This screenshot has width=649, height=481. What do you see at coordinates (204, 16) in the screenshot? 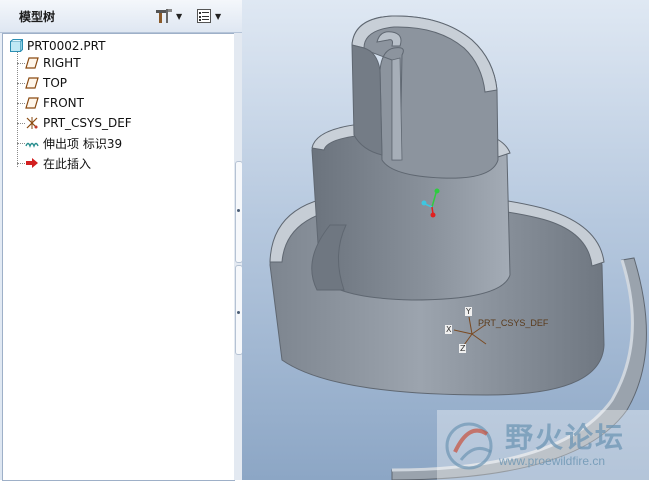
I see `tree-columns-icon` at bounding box center [204, 16].